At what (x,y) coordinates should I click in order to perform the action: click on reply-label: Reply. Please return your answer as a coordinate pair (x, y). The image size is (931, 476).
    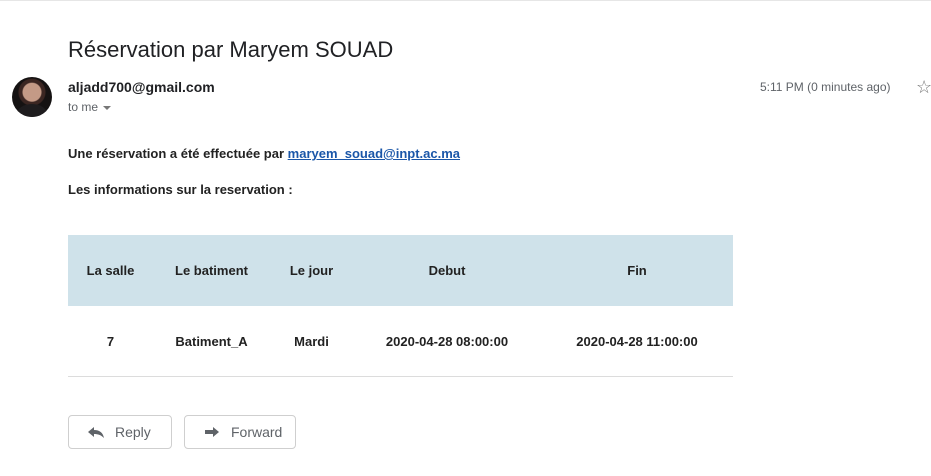
    Looking at the image, I should click on (133, 432).